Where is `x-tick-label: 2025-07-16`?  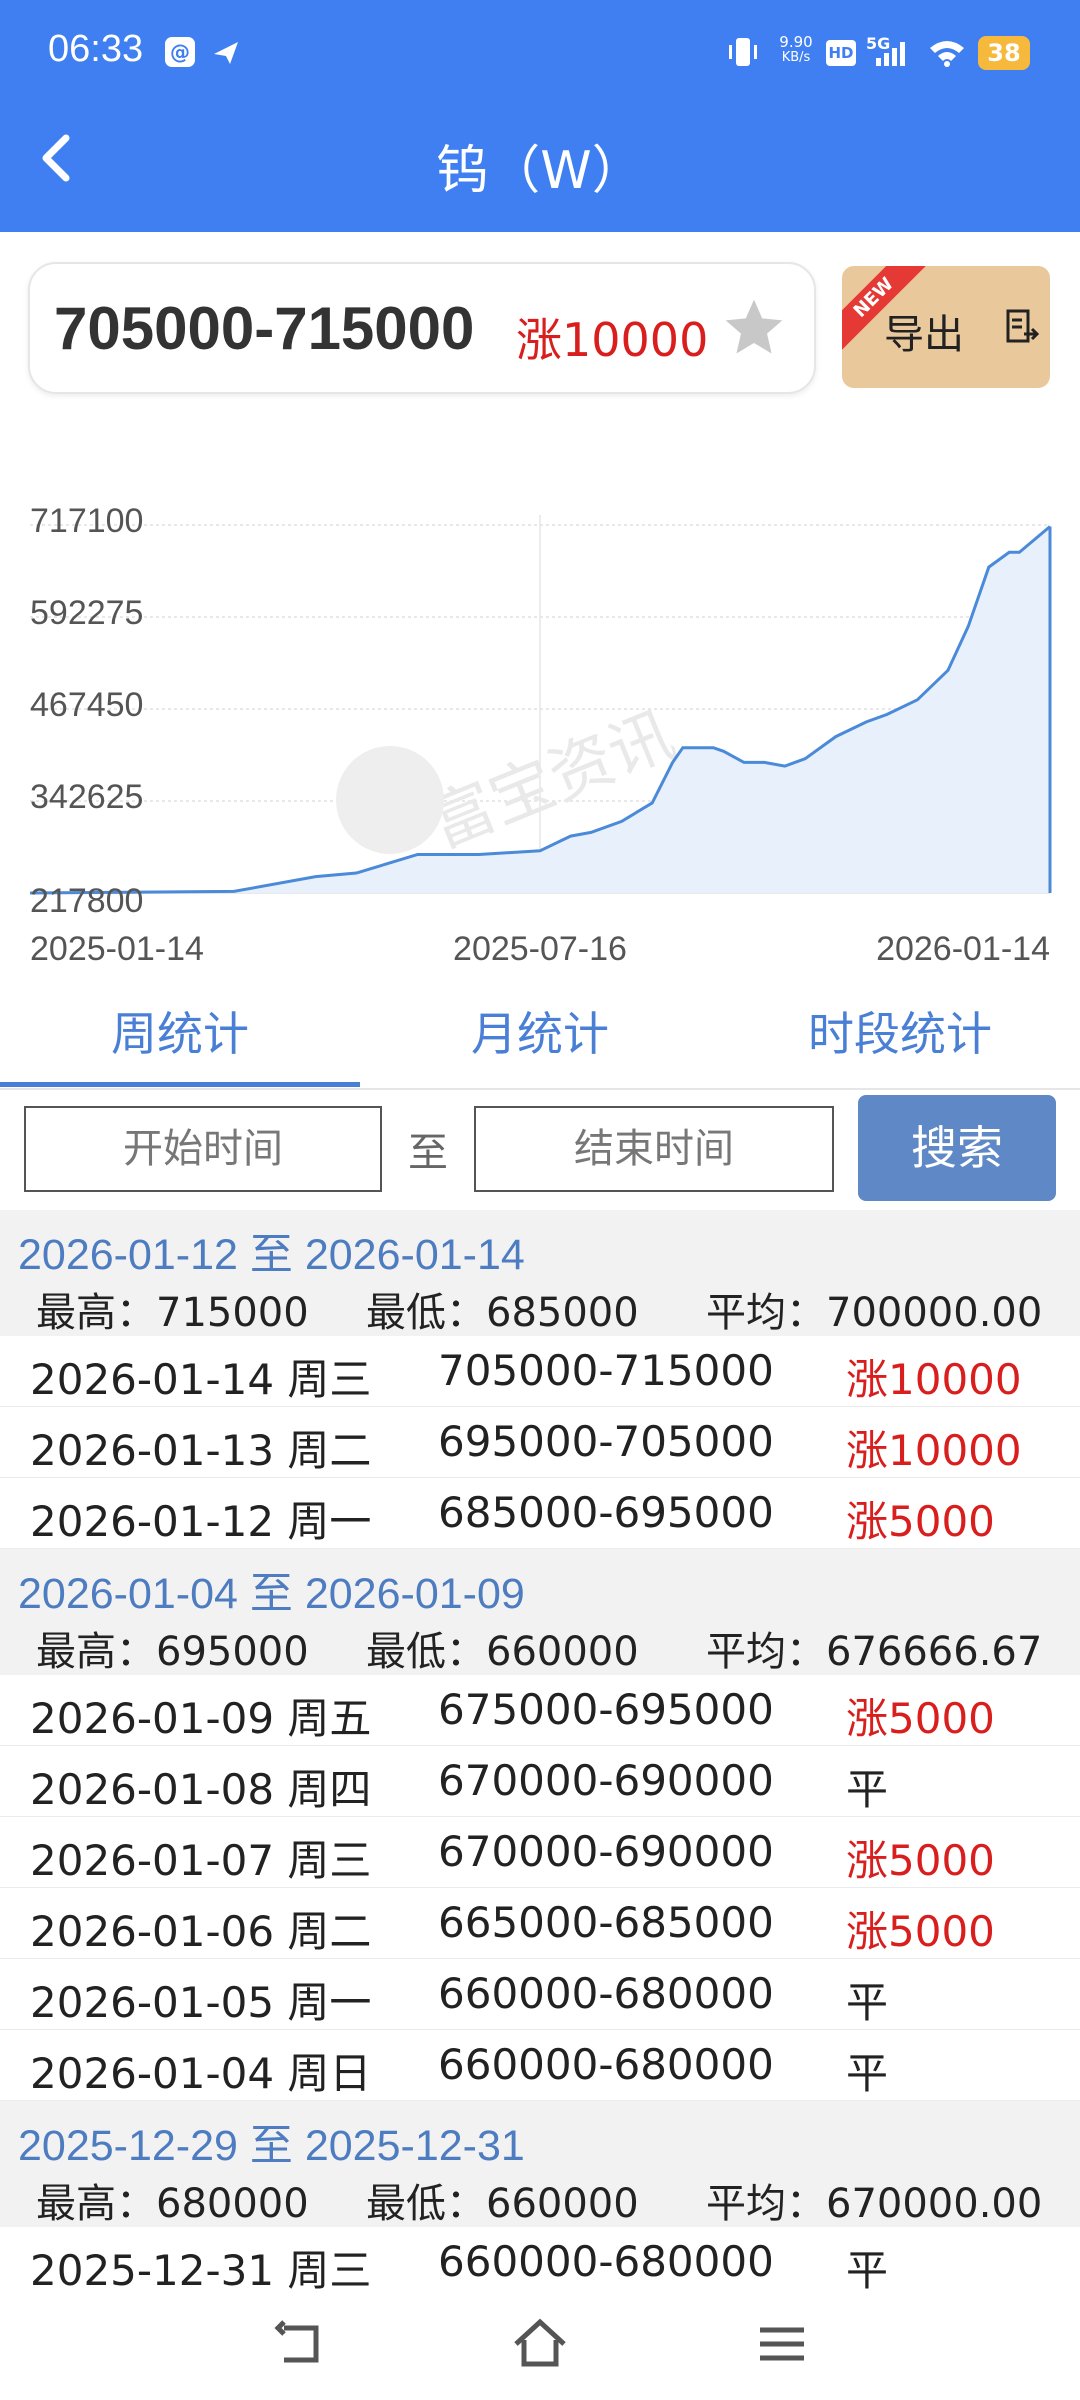 x-tick-label: 2025-07-16 is located at coordinates (540, 949).